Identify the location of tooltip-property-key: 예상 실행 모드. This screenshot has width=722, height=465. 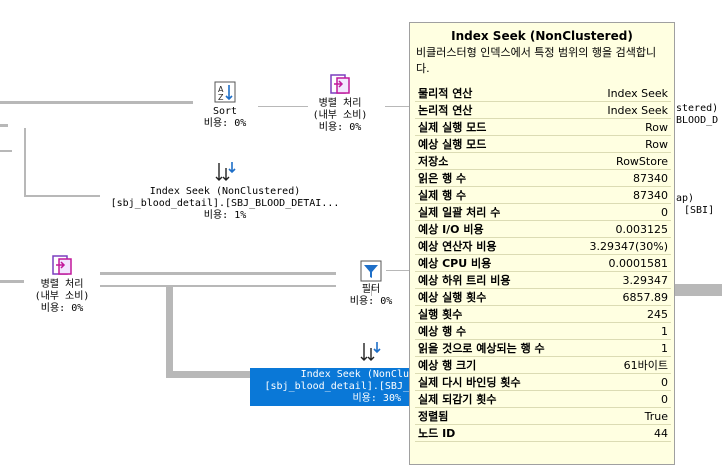
(493, 144).